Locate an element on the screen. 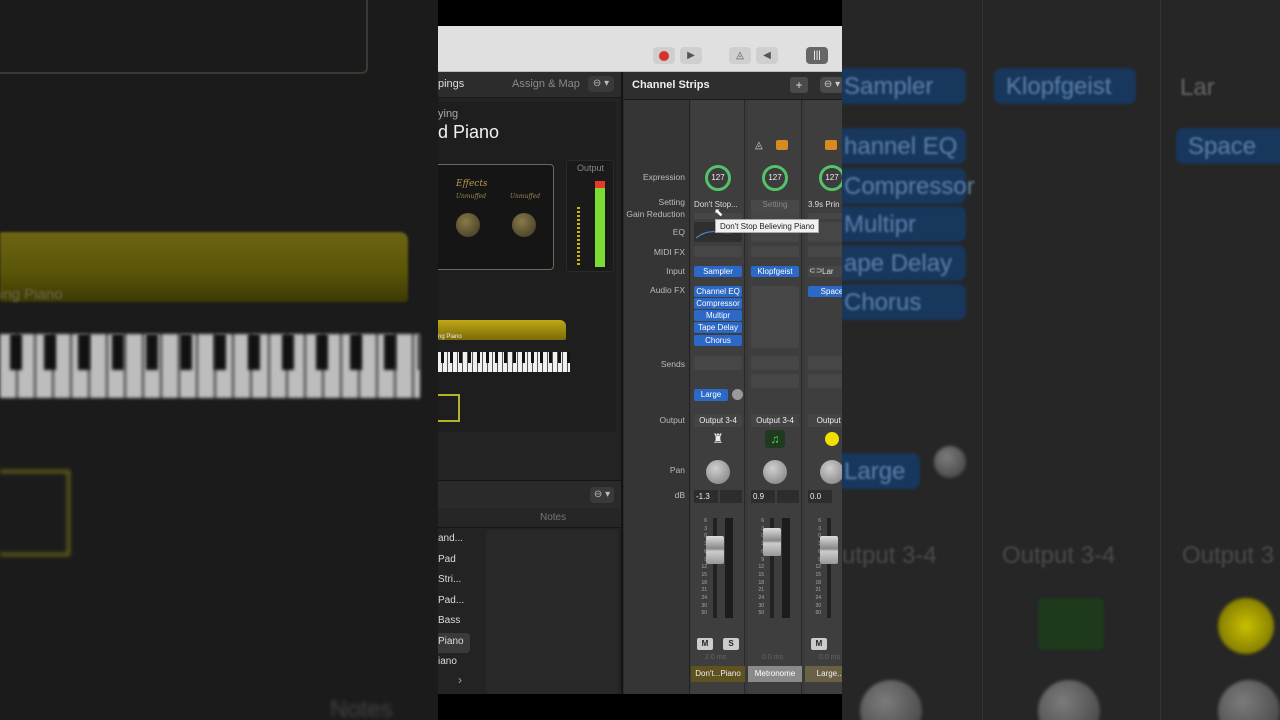 The width and height of the screenshot is (1280, 720). record-button is located at coordinates (664, 55).